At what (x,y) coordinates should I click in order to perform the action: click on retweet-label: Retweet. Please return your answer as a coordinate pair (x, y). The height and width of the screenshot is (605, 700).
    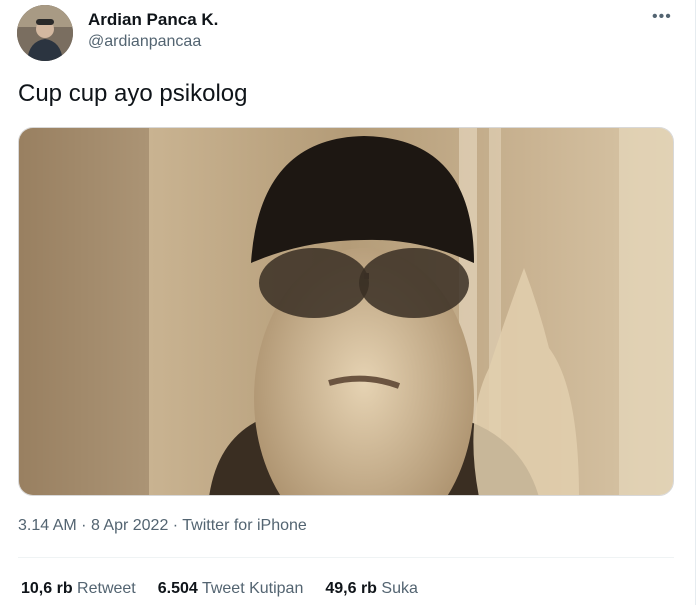
    Looking at the image, I should click on (106, 588).